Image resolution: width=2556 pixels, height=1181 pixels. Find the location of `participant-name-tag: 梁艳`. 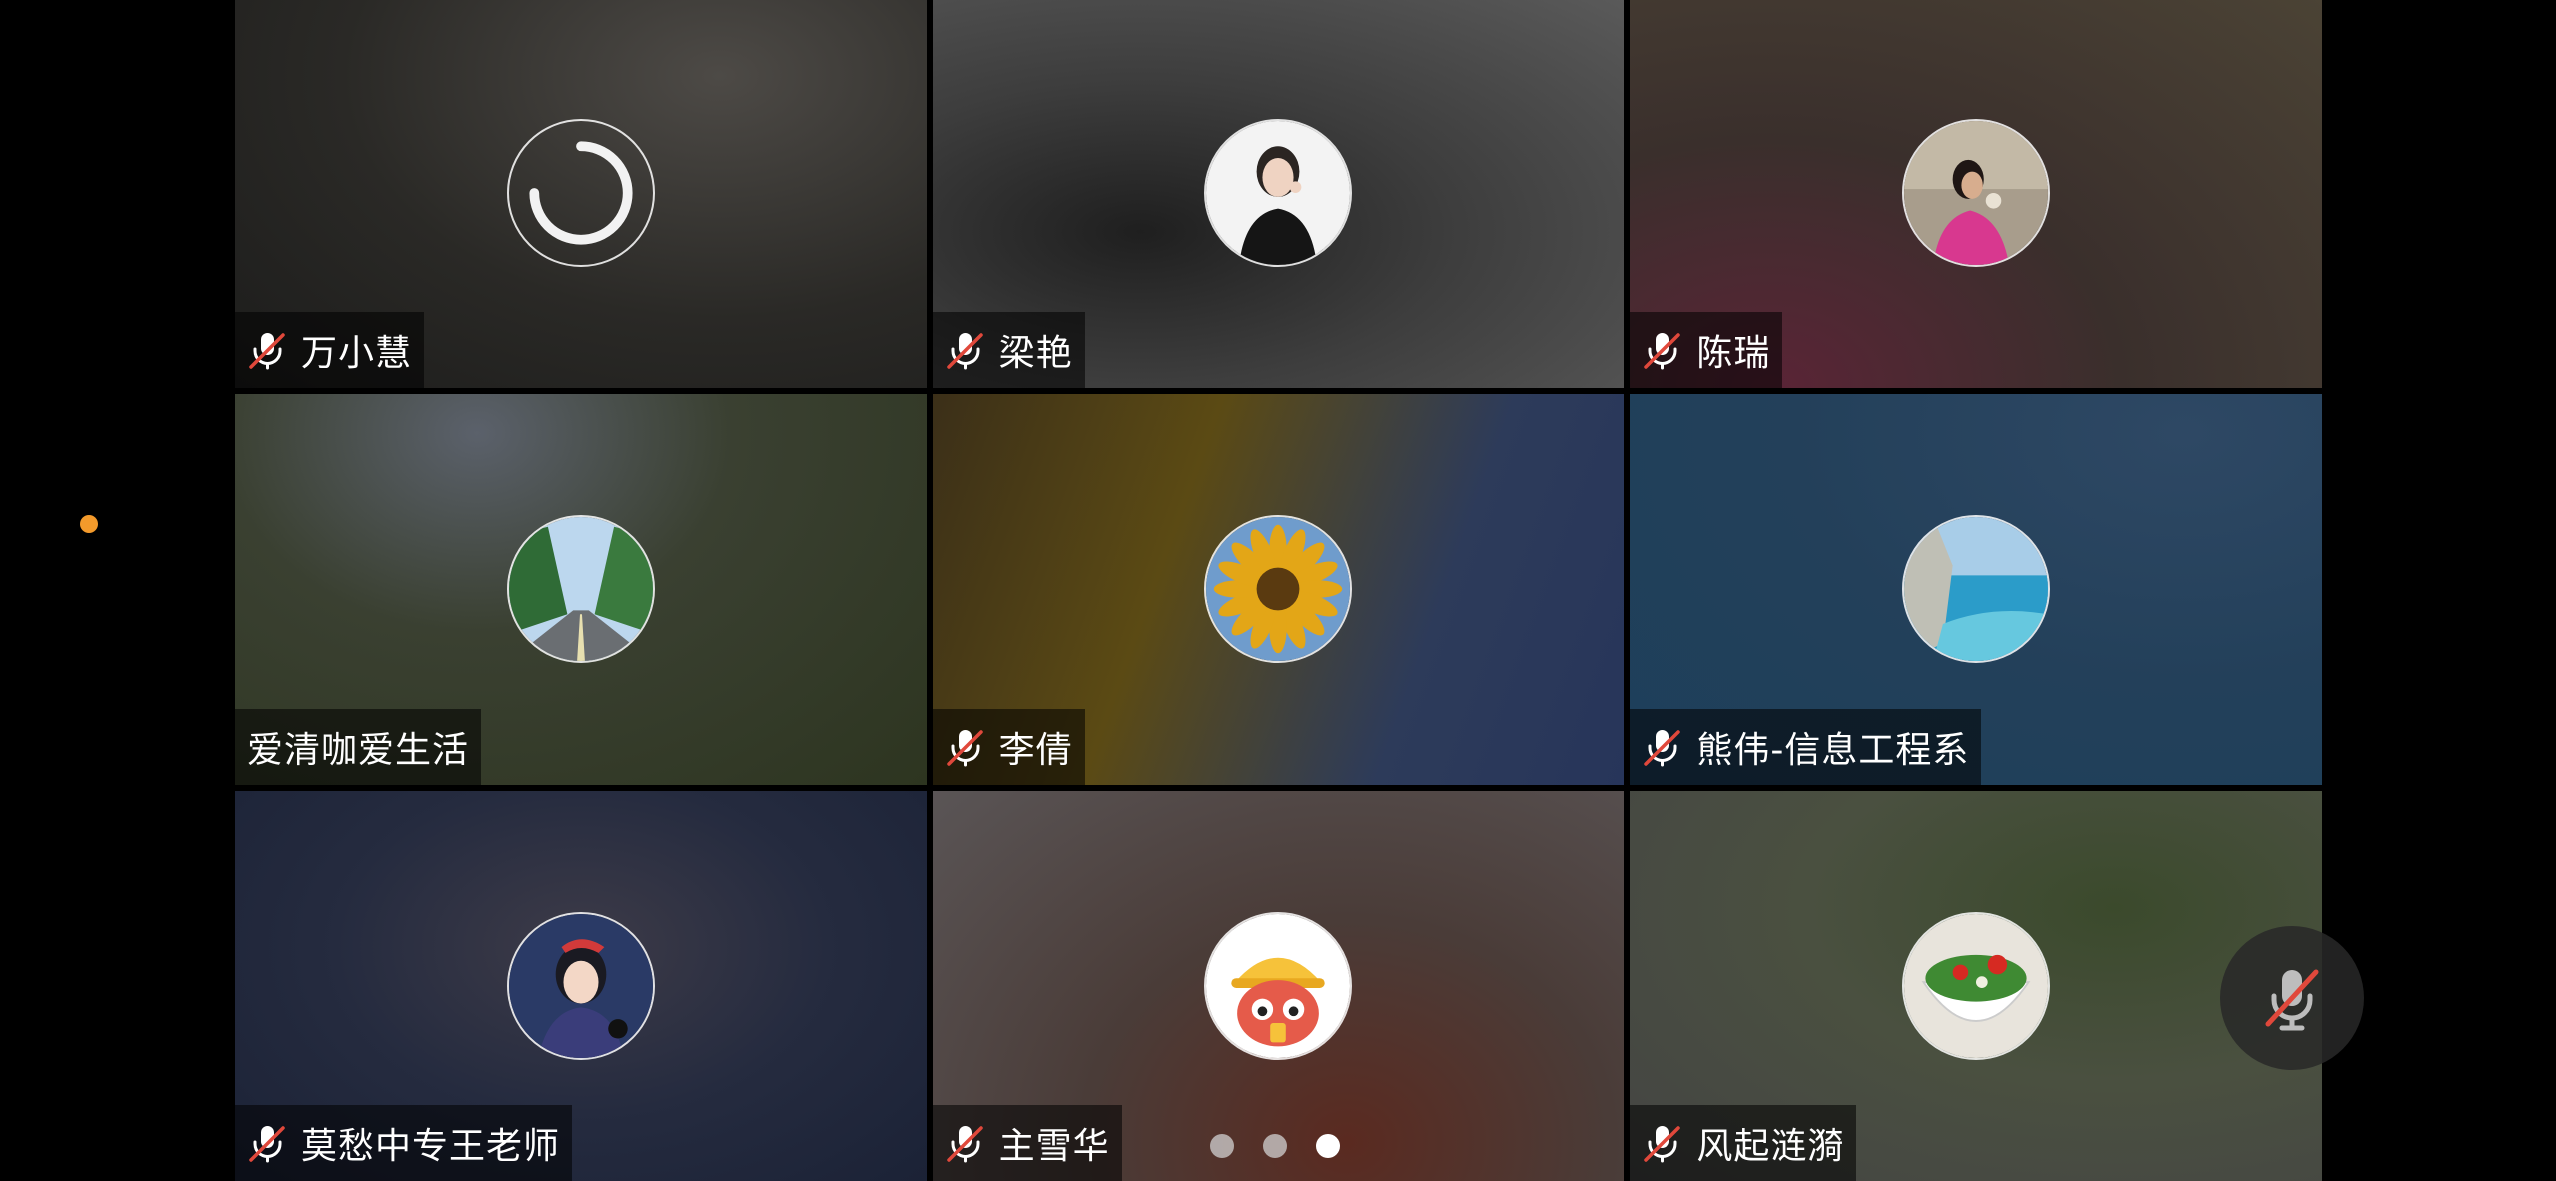

participant-name-tag: 梁艳 is located at coordinates (1008, 350).